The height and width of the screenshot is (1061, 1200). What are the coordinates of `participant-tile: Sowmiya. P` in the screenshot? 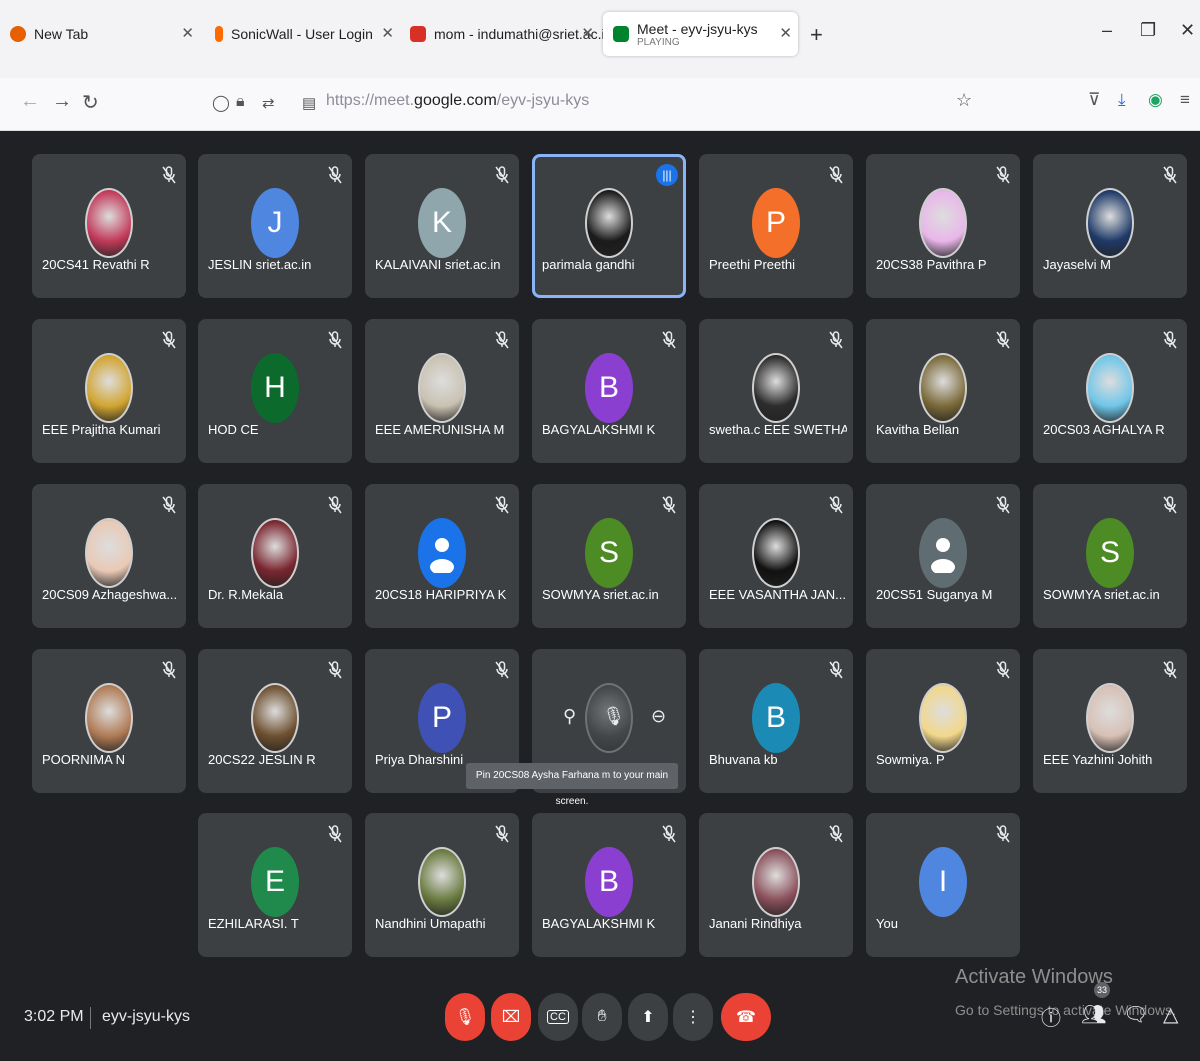 It's located at (943, 721).